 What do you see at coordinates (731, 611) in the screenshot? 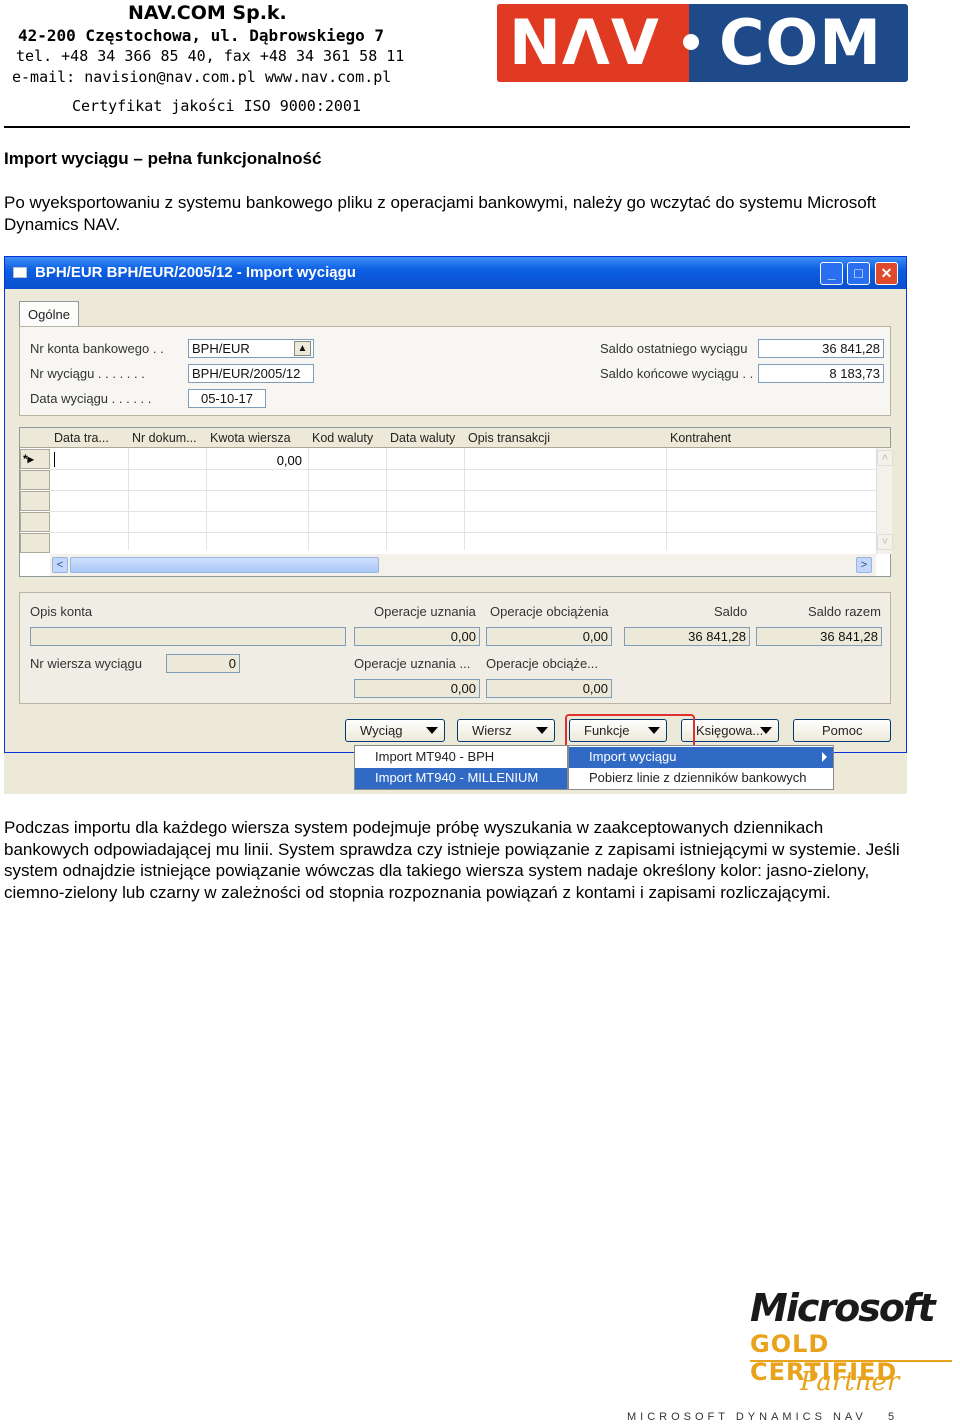
I see `balance-label: Saldo` at bounding box center [731, 611].